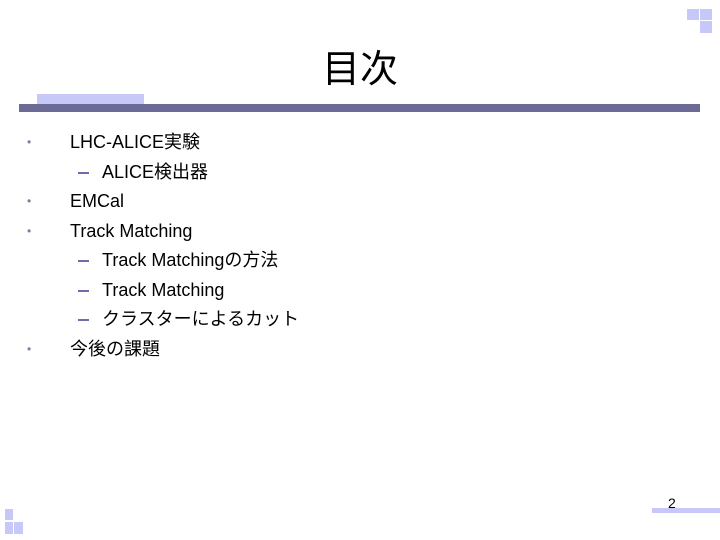 The width and height of the screenshot is (720, 540). Describe the element at coordinates (359, 108) in the screenshot. I see `title-underline-rule` at that location.